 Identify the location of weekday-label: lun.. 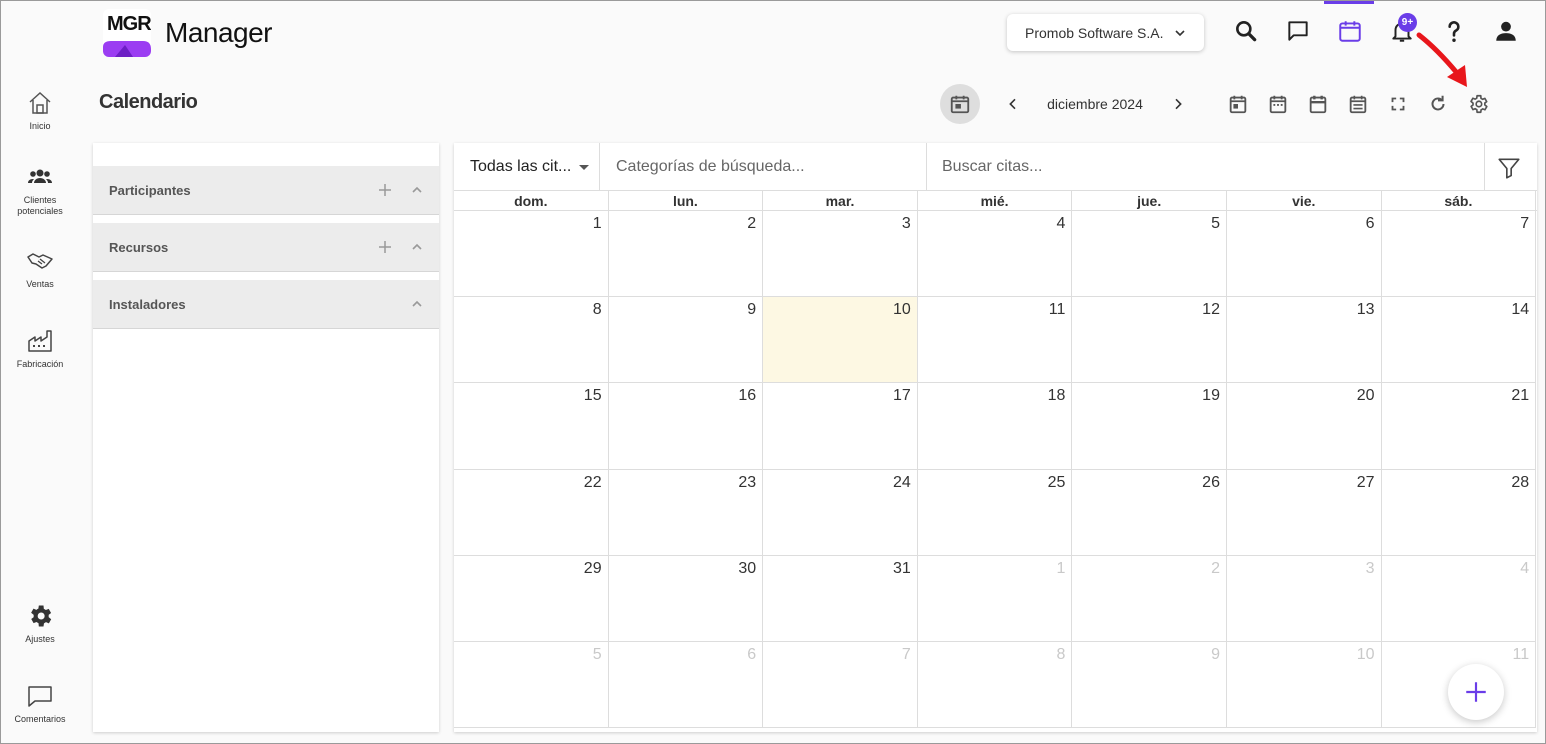
(686, 201).